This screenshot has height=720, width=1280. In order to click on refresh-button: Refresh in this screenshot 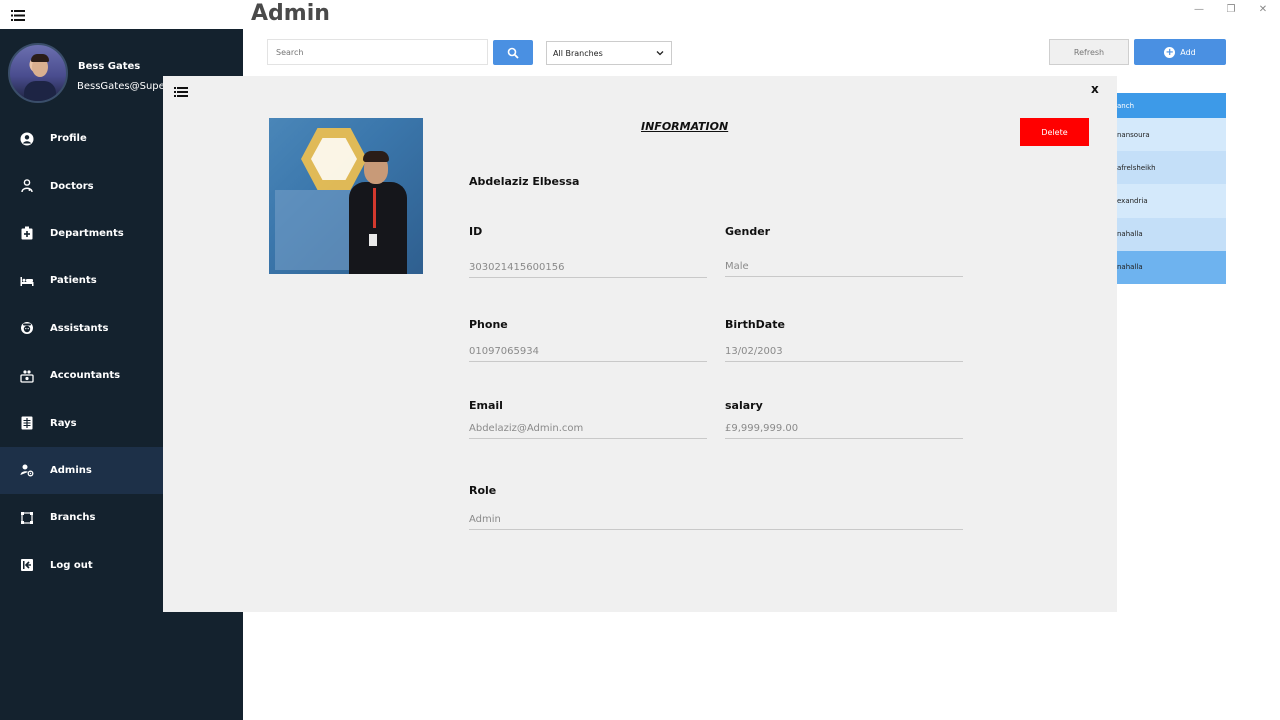, I will do `click(1089, 52)`.